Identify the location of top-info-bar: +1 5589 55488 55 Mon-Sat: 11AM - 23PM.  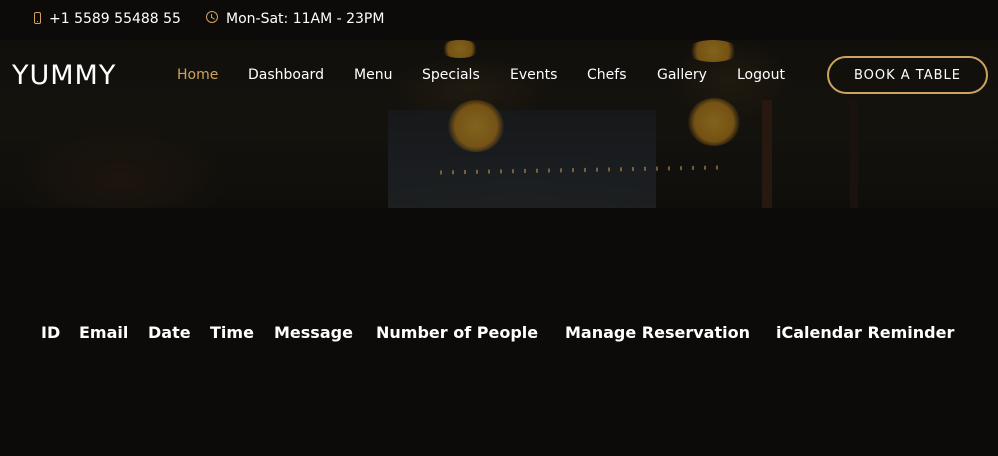
(499, 20).